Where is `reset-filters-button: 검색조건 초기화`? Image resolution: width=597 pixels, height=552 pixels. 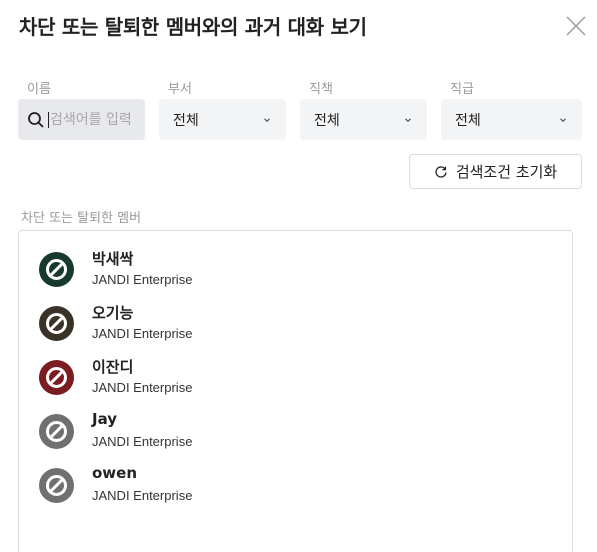
reset-filters-button: 검색조건 초기화 is located at coordinates (495, 171).